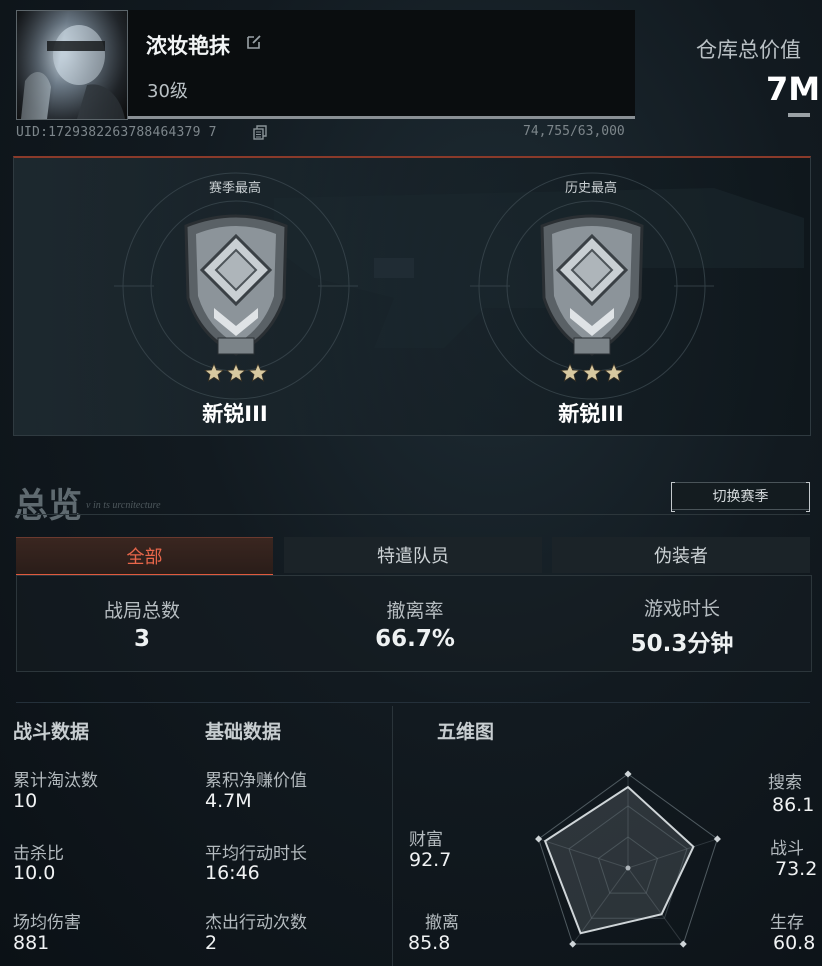  Describe the element at coordinates (256, 854) in the screenshot. I see `avg-duration-label: 平均行动时长` at that location.